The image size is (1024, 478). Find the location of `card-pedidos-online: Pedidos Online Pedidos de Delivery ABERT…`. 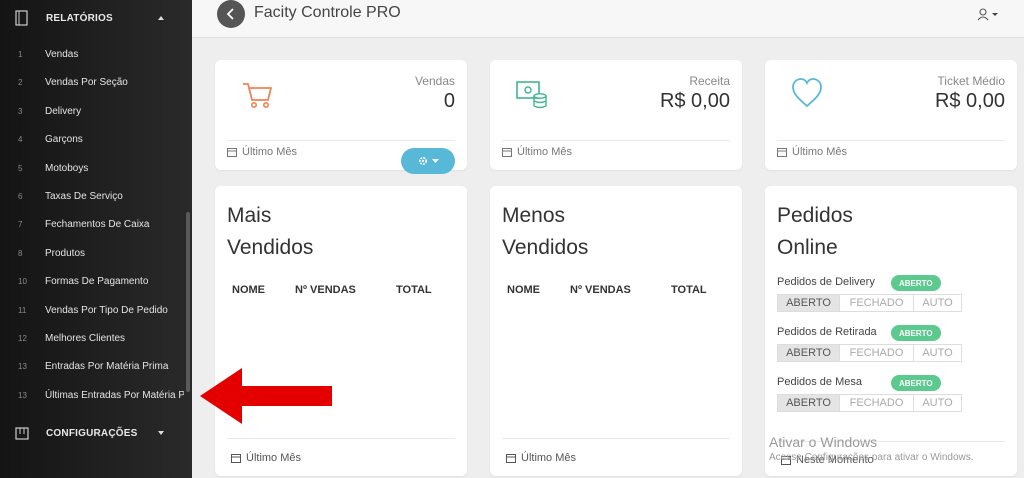

card-pedidos-online: Pedidos Online Pedidos de Delivery ABERT… is located at coordinates (891, 331).